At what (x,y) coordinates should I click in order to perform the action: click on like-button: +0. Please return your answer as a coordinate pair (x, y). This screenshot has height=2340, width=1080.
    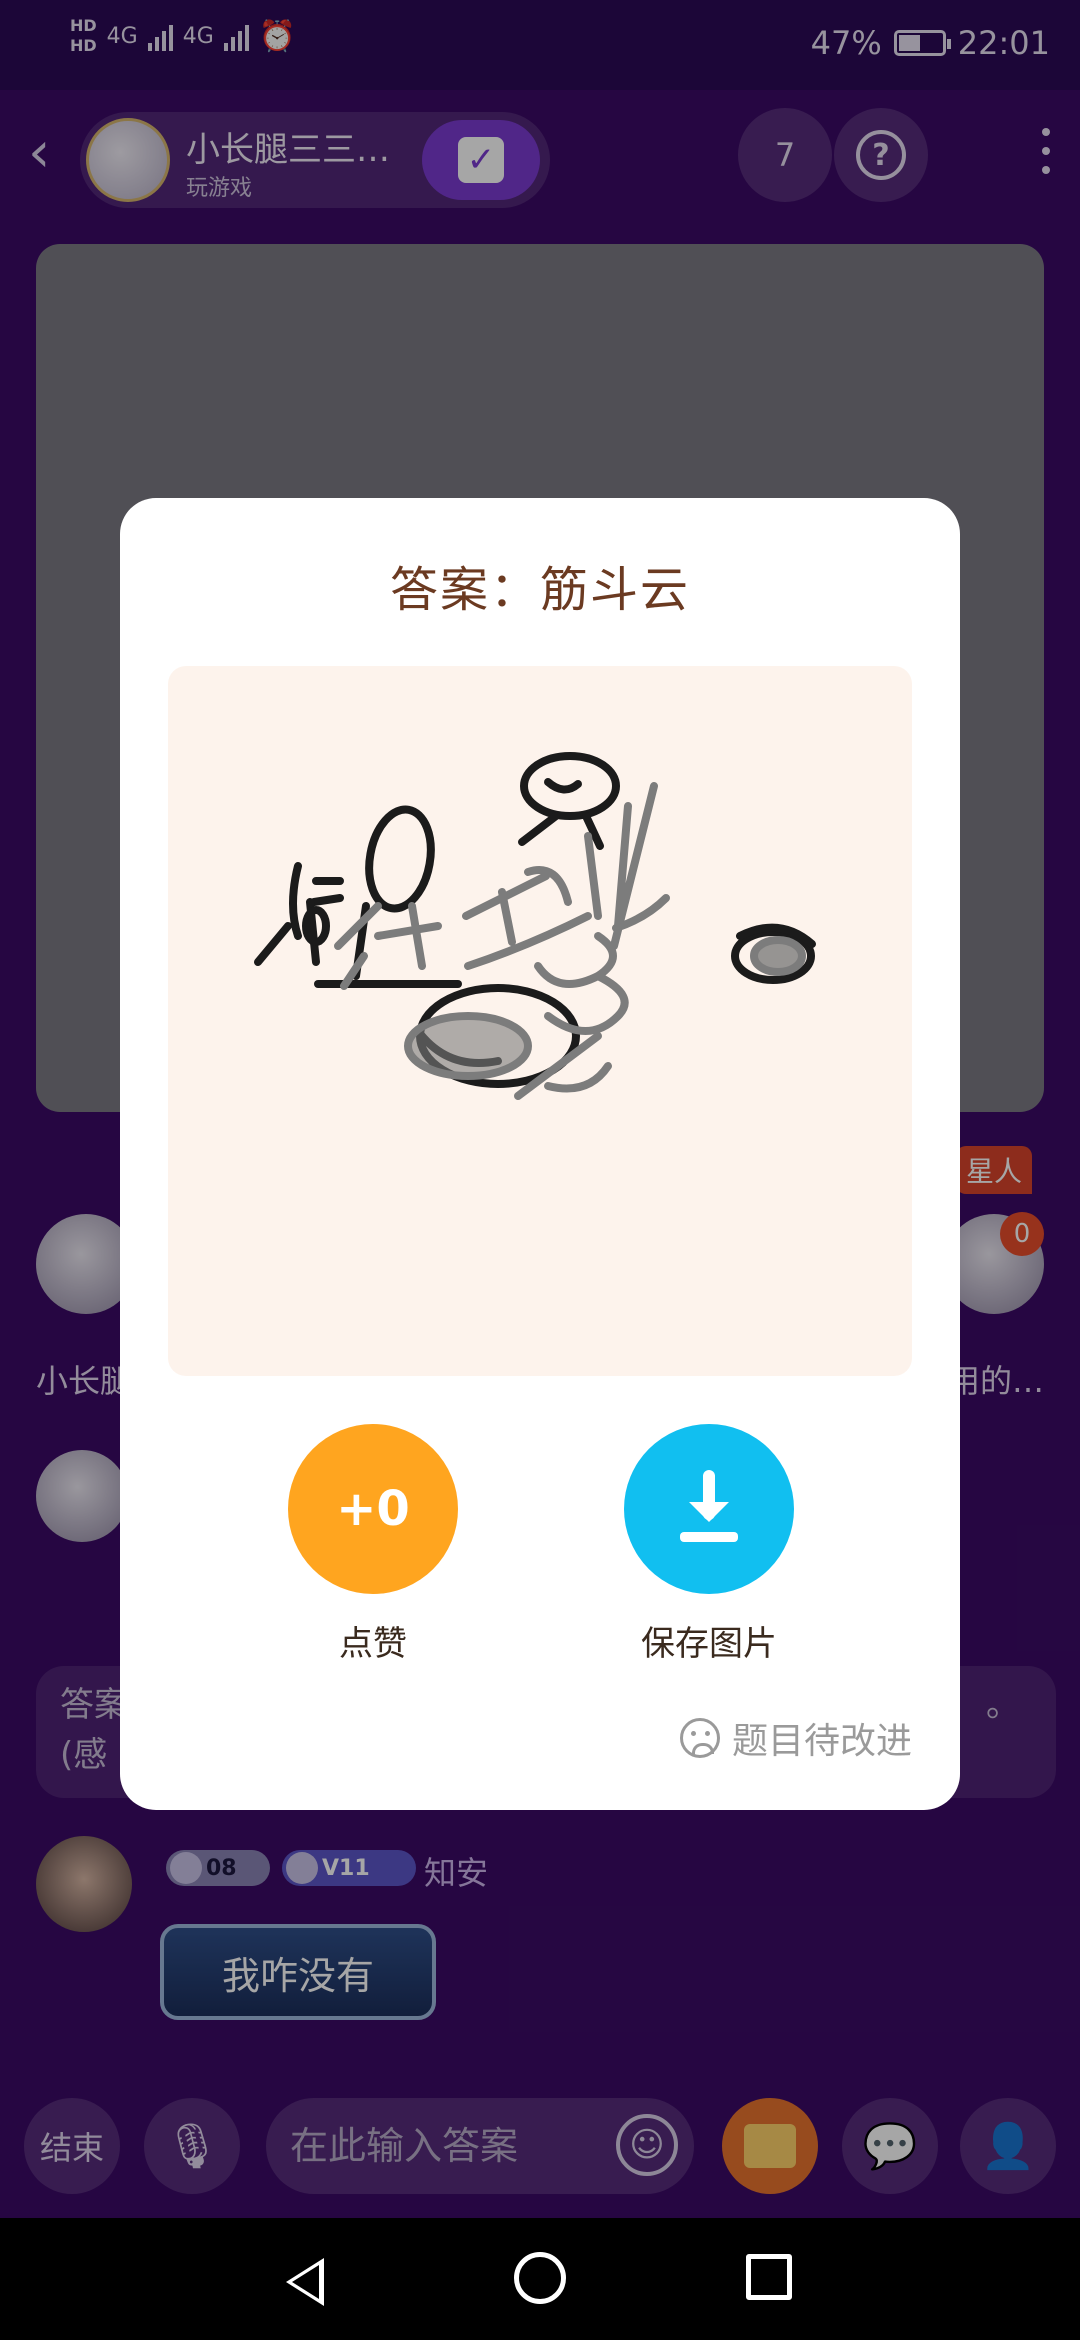
    Looking at the image, I should click on (373, 1509).